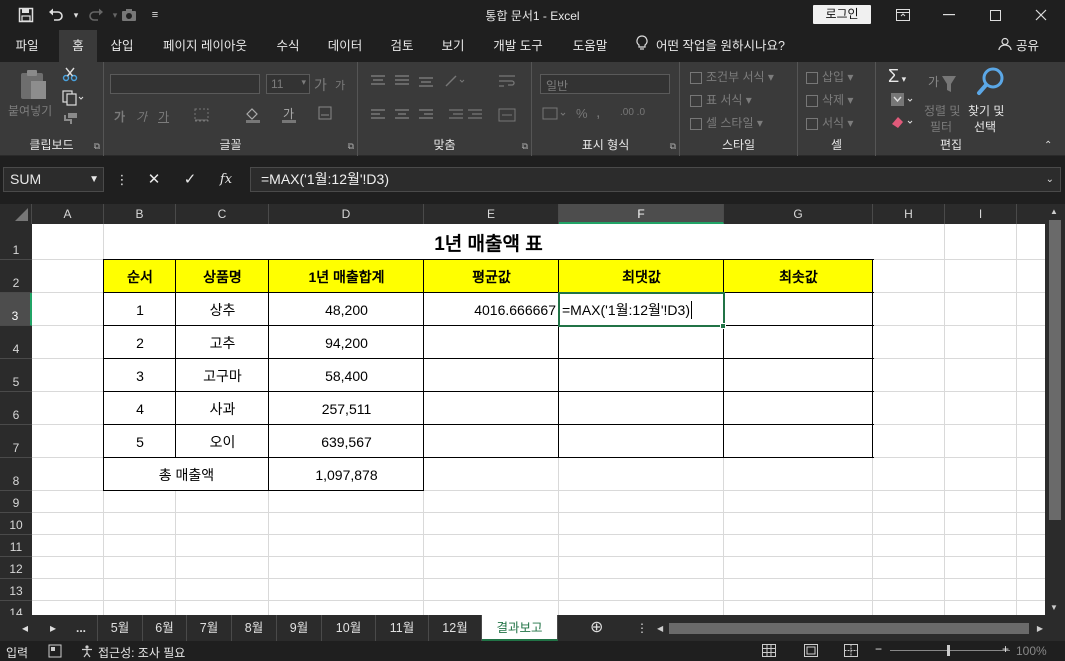 Image resolution: width=1065 pixels, height=661 pixels. I want to click on align-left-icon, so click(378, 116).